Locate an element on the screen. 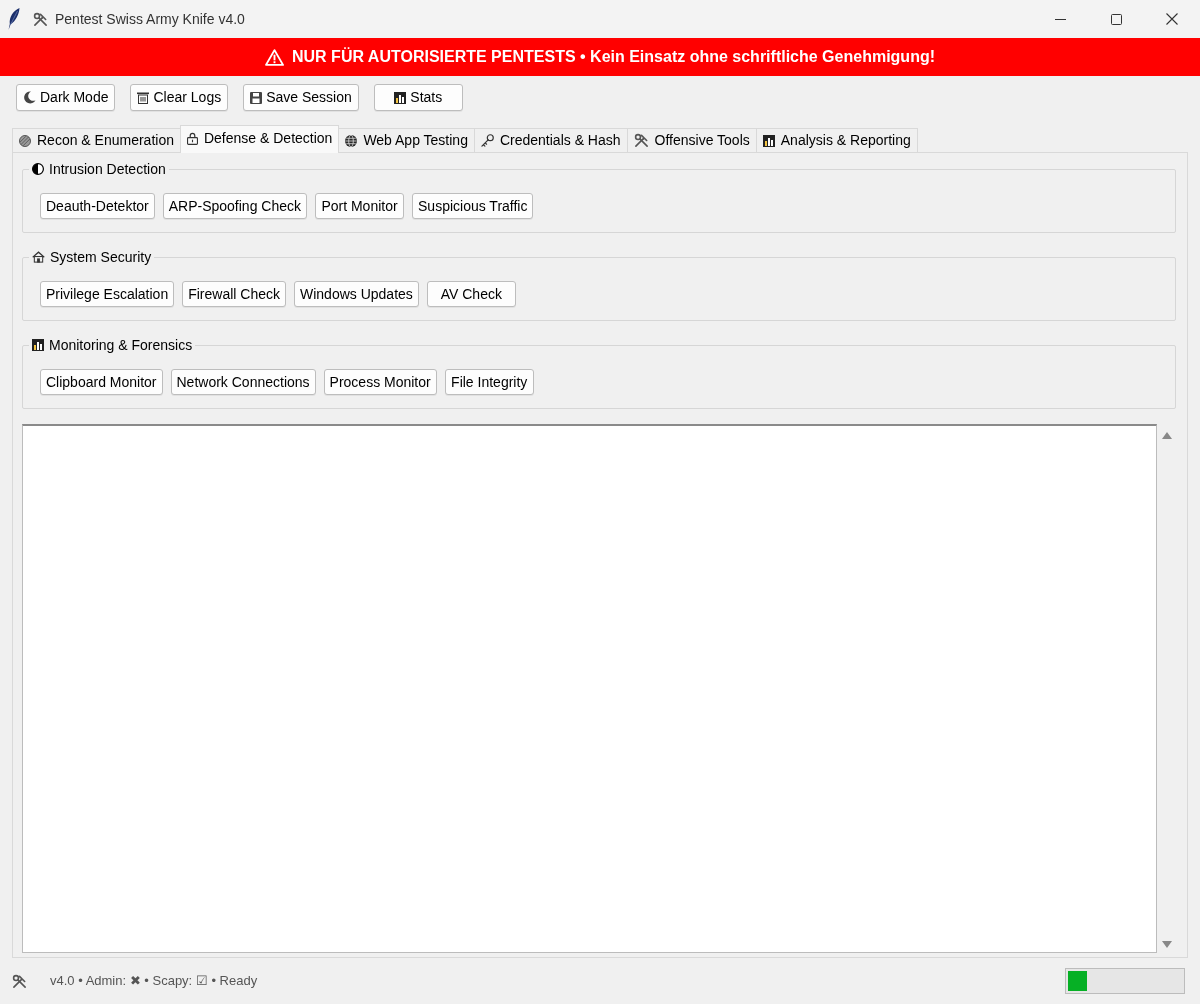  scroll-down-icon is located at coordinates (1166, 944).